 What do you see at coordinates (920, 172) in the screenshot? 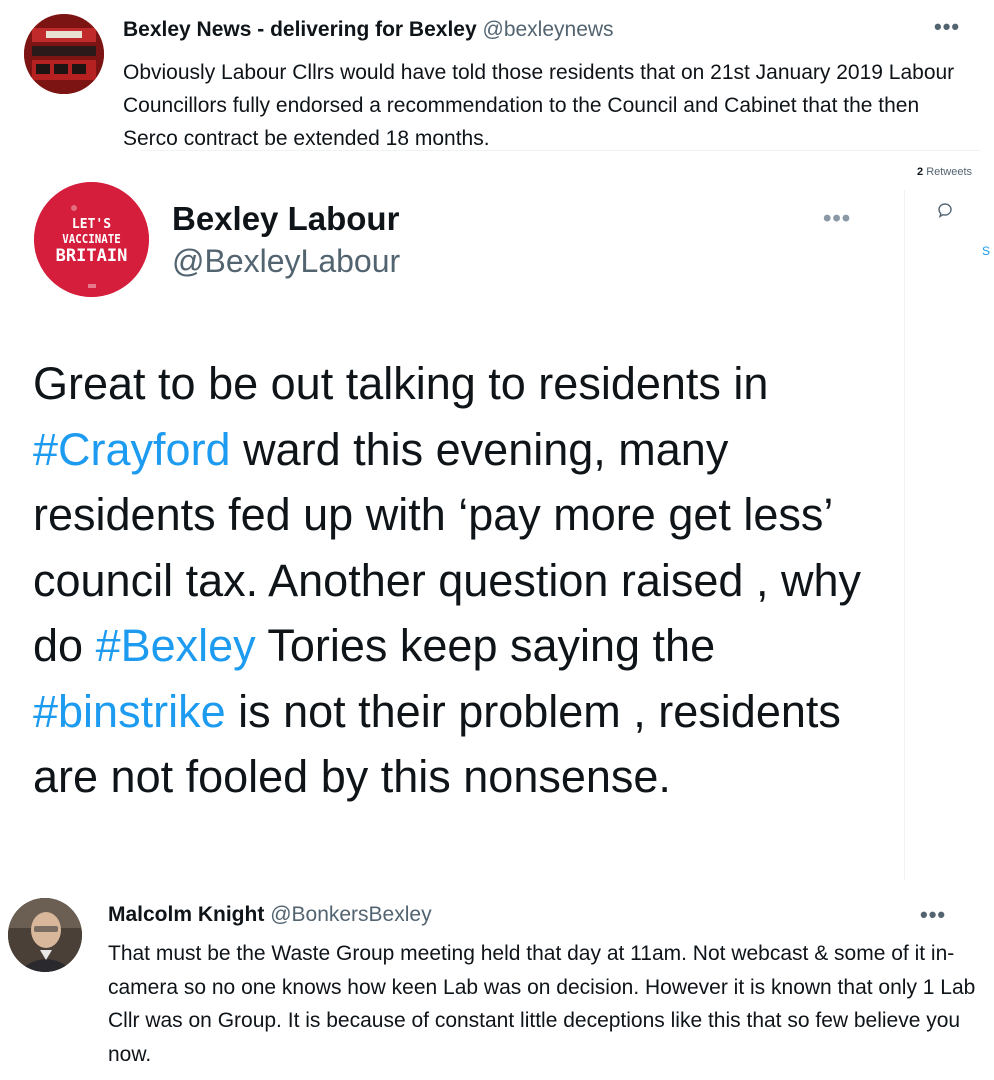
I see `retweet-count-value: 2` at bounding box center [920, 172].